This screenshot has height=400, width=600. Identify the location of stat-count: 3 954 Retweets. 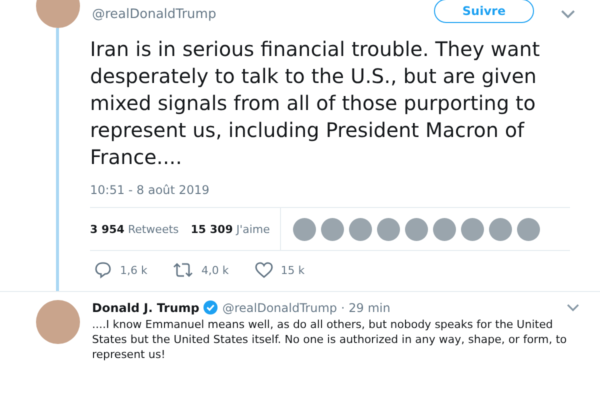
(134, 229).